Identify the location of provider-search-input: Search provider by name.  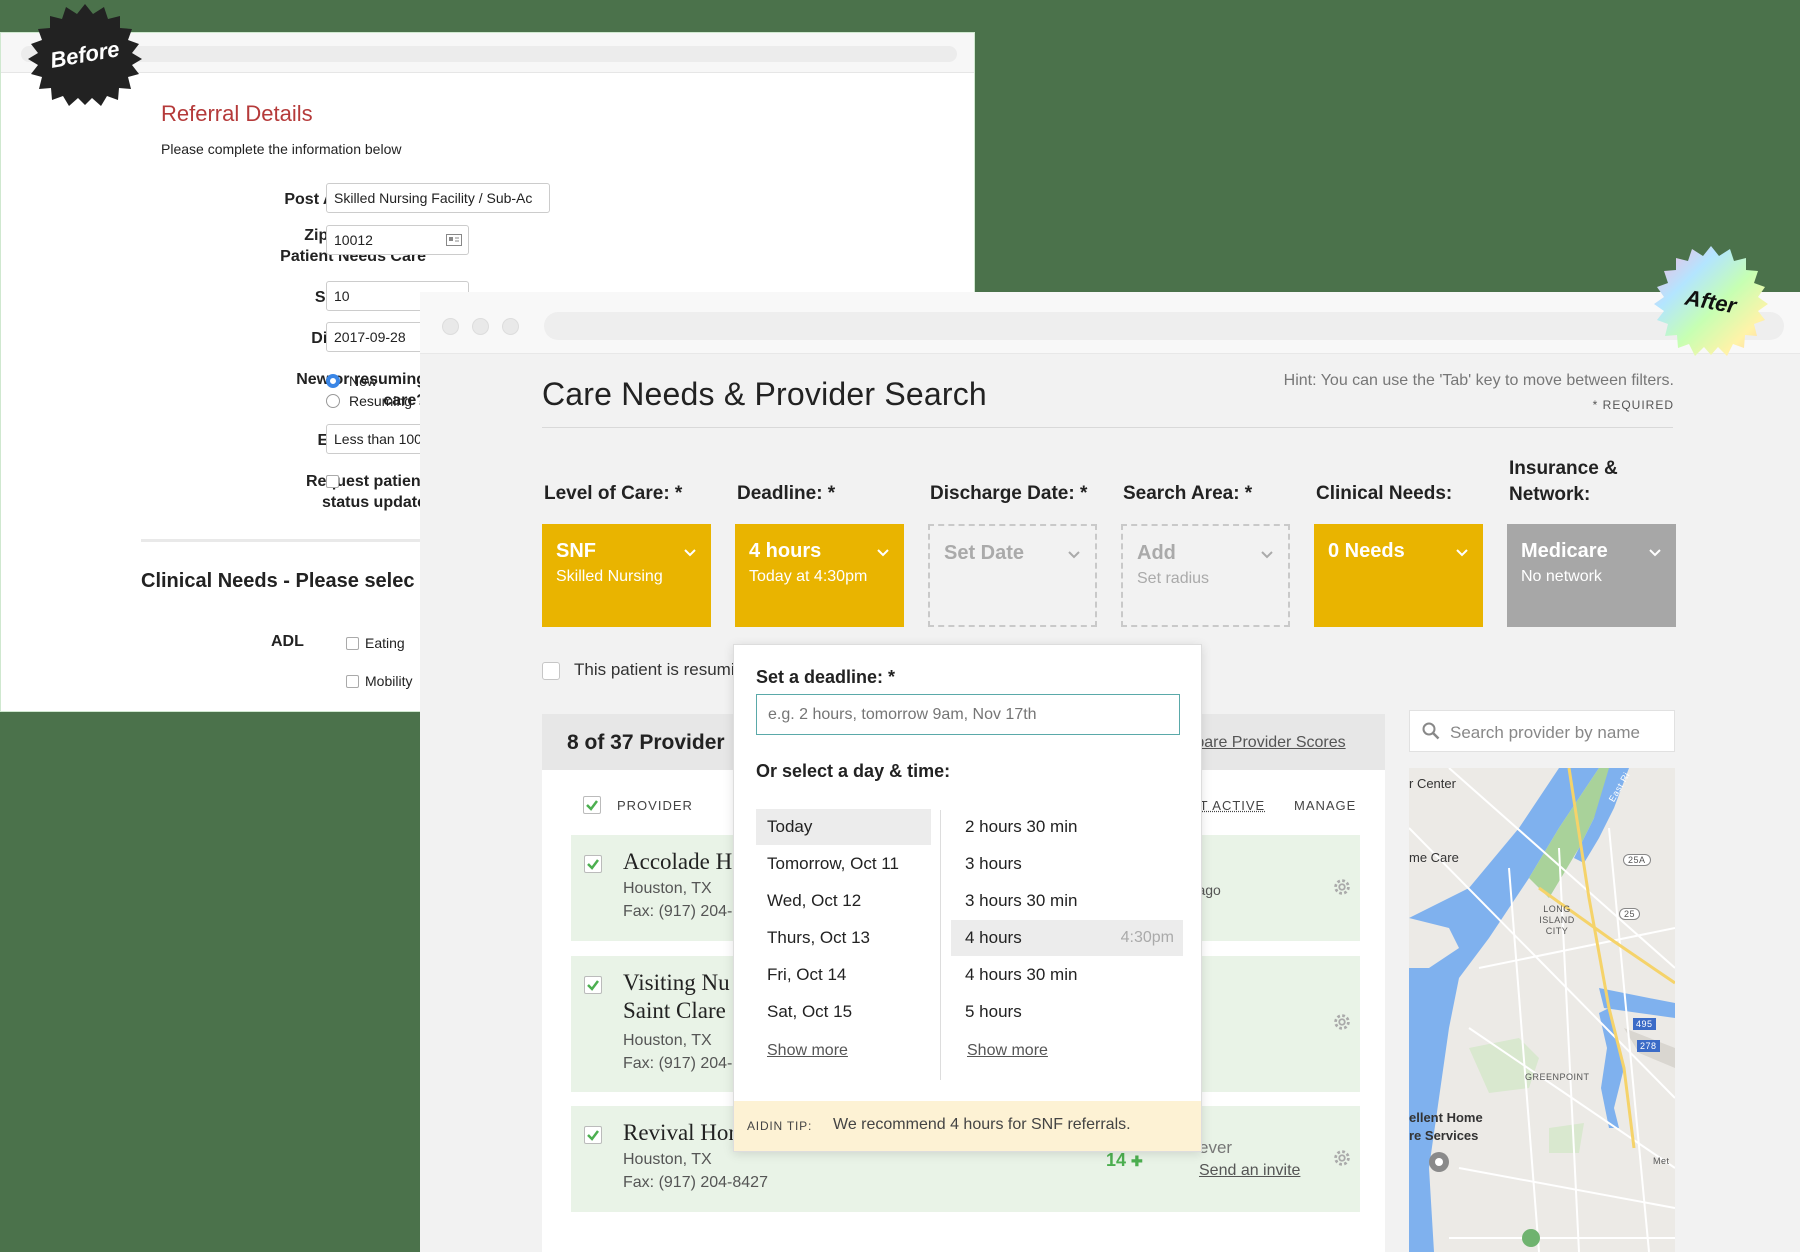
(1542, 731).